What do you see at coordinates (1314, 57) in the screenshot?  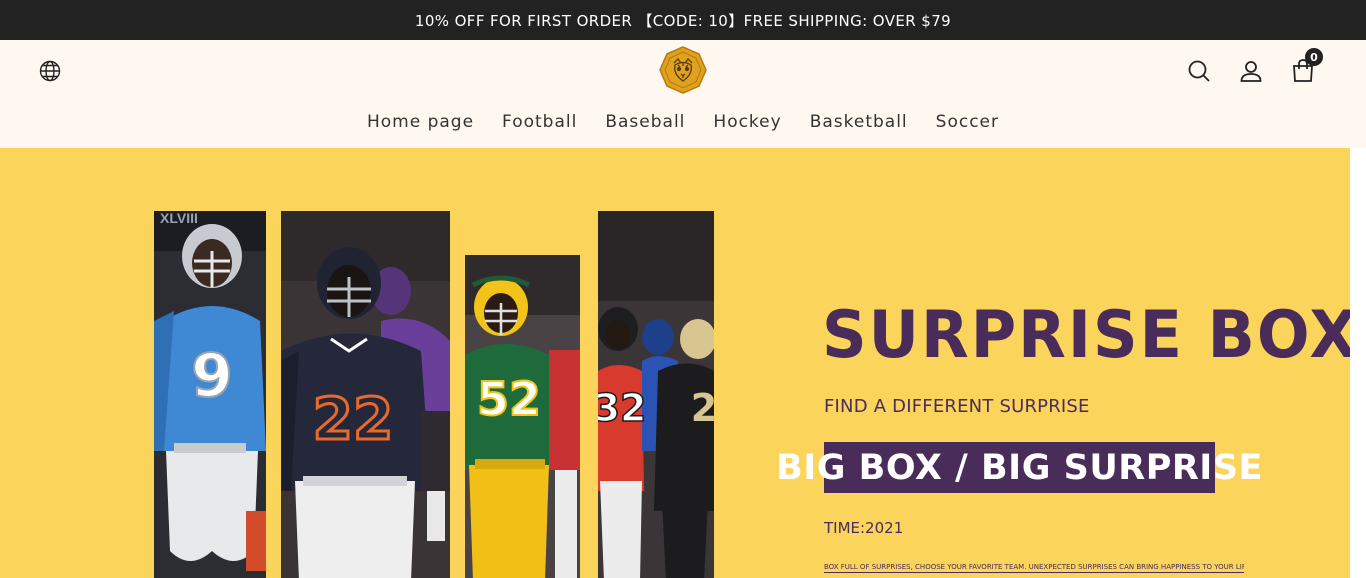 I see `cart-count-badge: 0` at bounding box center [1314, 57].